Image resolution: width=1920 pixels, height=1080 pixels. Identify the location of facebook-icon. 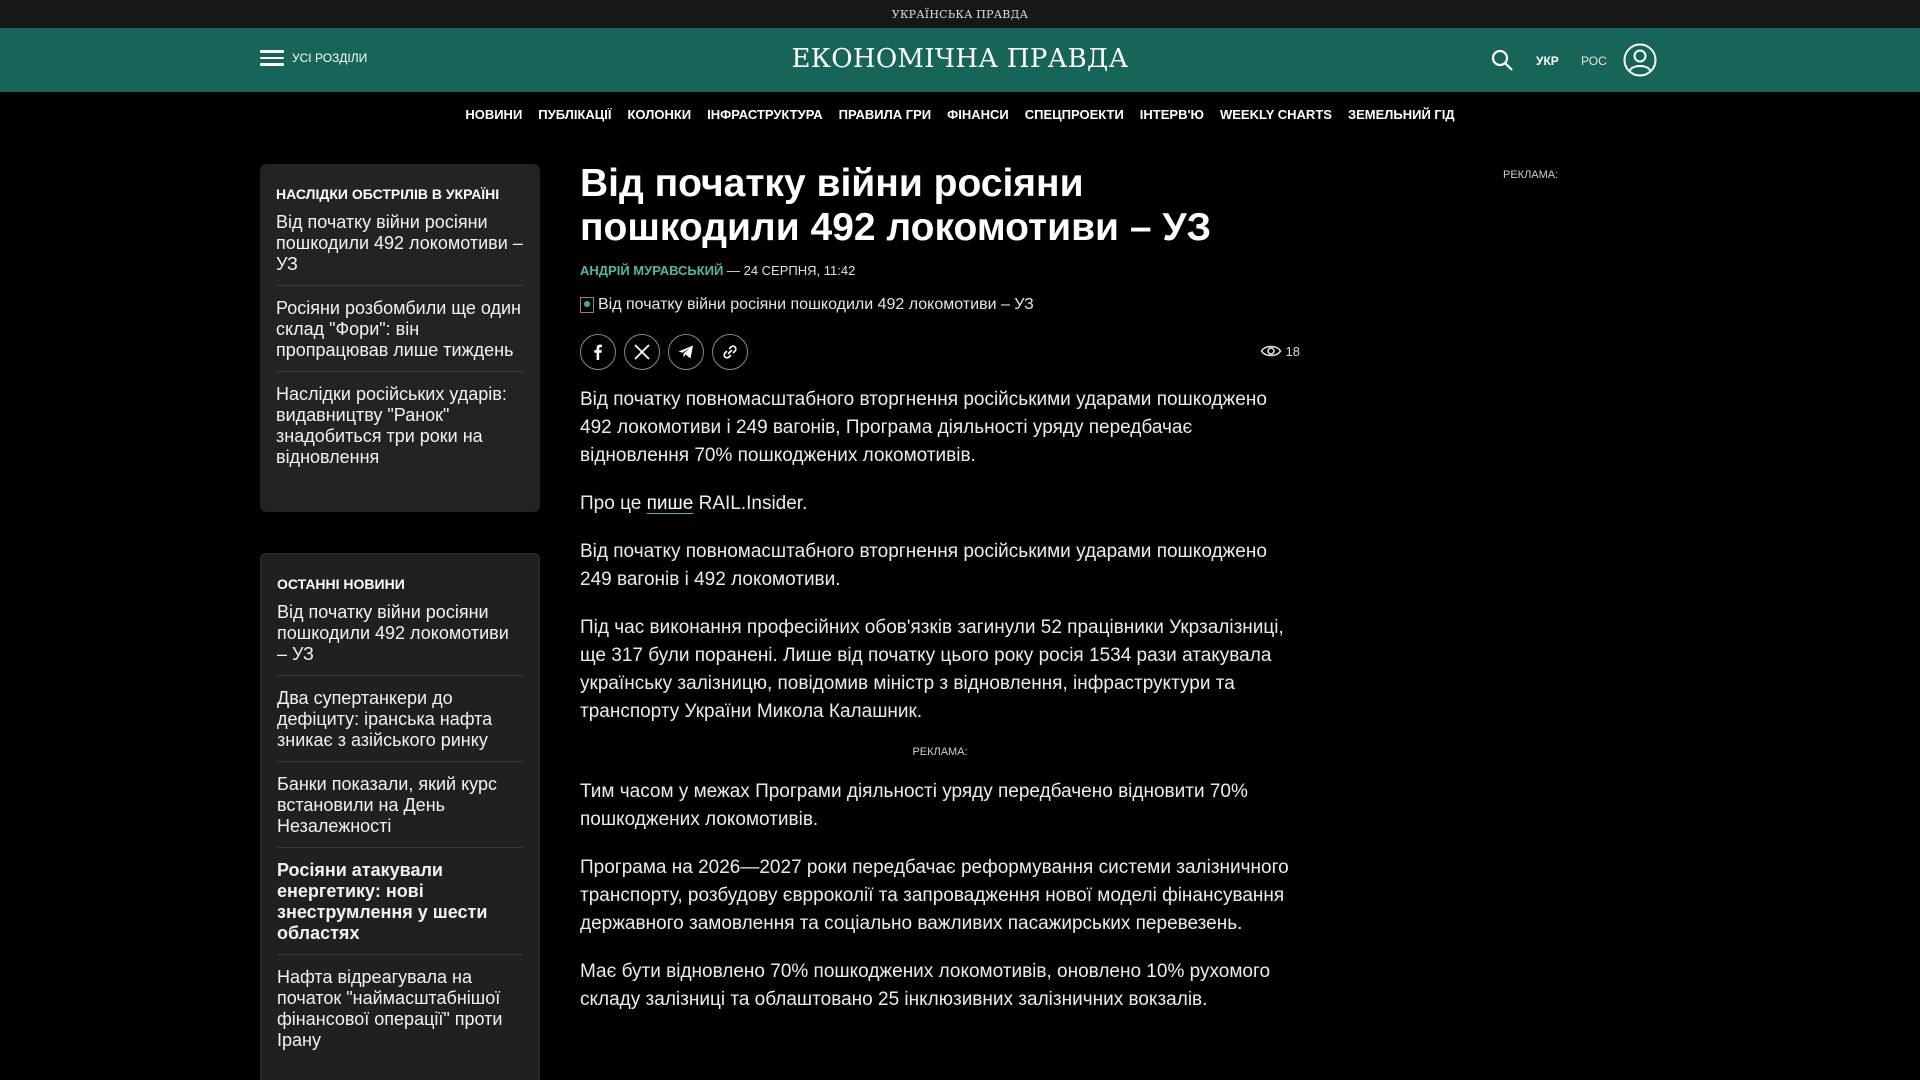
(598, 352).